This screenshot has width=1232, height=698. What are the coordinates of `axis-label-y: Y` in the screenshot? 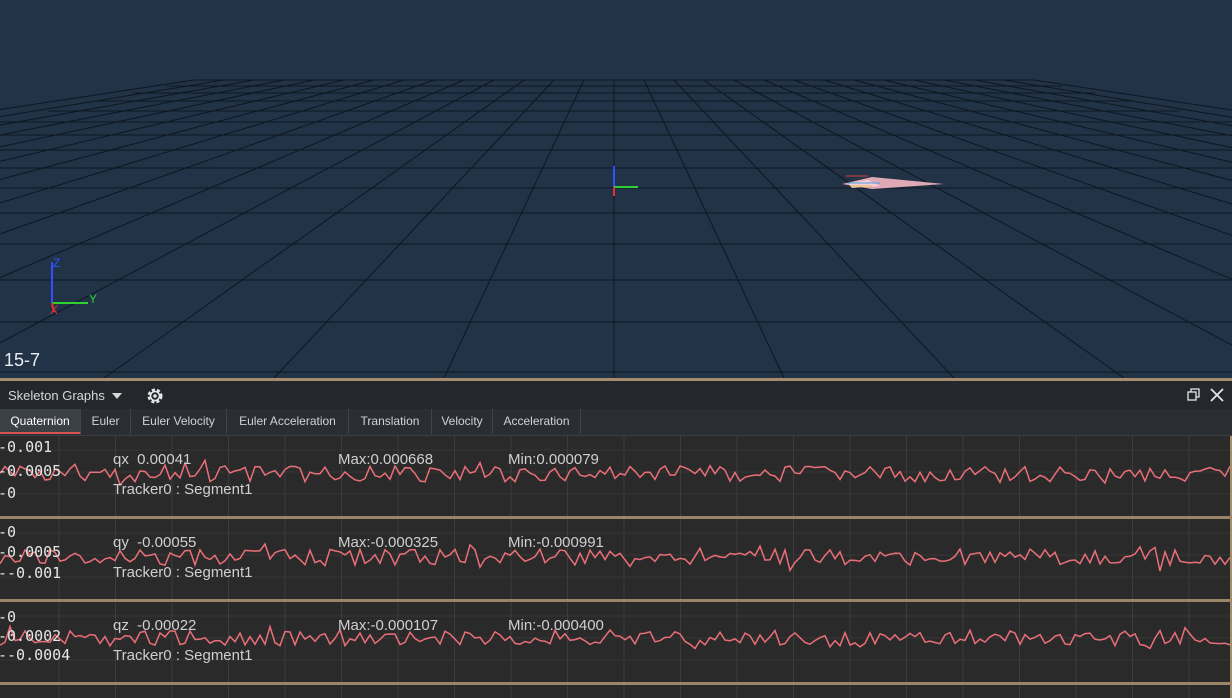 It's located at (93, 299).